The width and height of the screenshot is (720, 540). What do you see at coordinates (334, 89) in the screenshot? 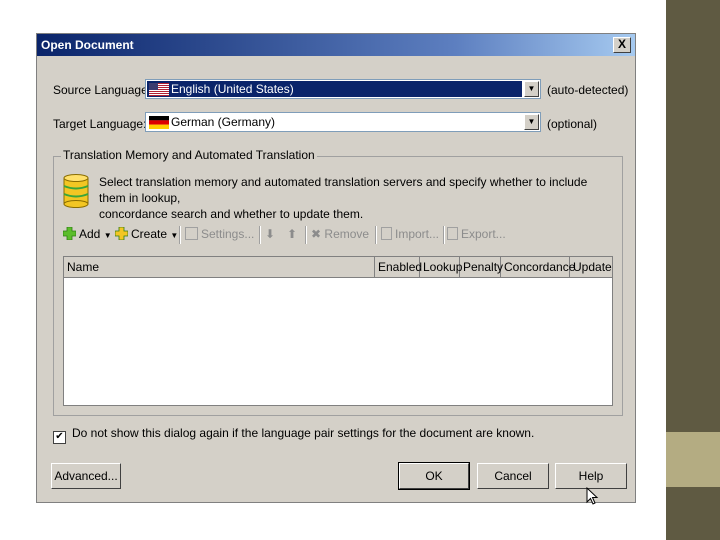
I see `source-language-value: English (United States)` at bounding box center [334, 89].